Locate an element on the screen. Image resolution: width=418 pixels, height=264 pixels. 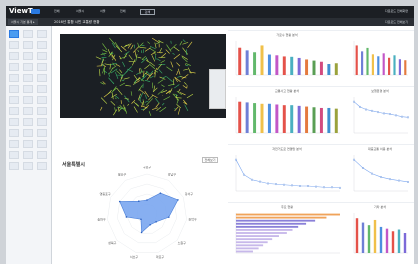
breadcrumb-tab: 서울시 기본 통계 ▸ is located at coordinates (23, 22).